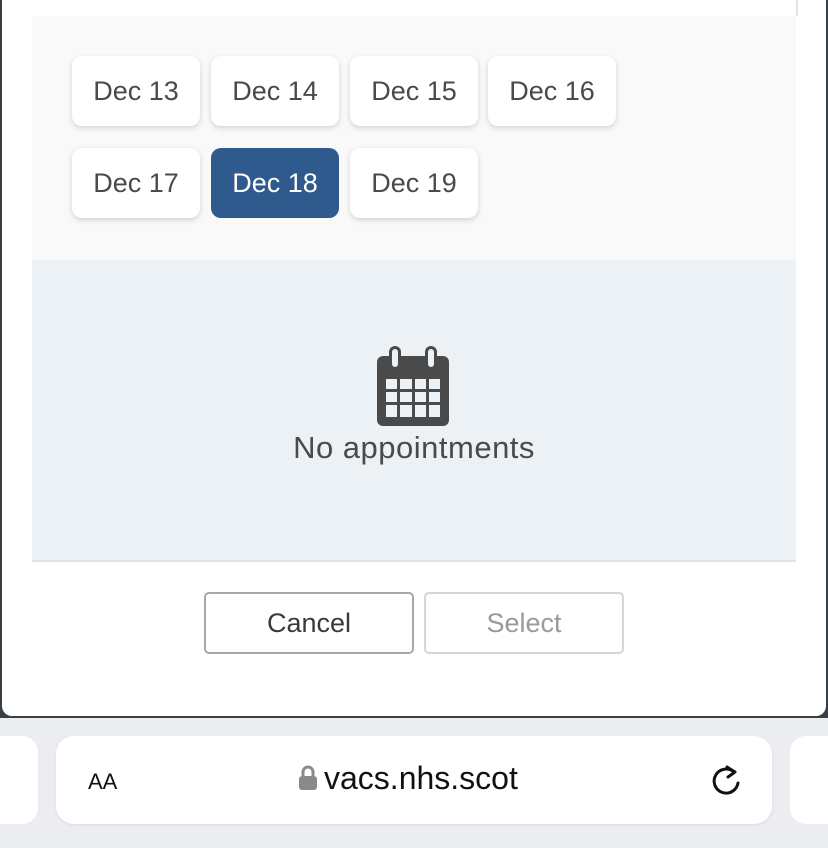  What do you see at coordinates (421, 777) in the screenshot?
I see `url-text: vacs.nhs.scot` at bounding box center [421, 777].